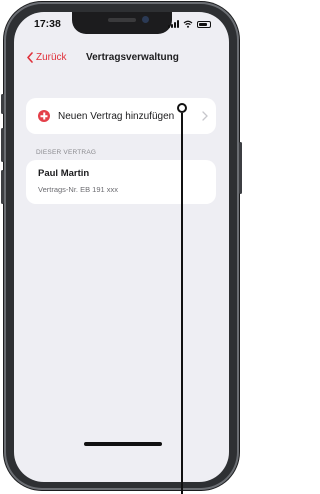  What do you see at coordinates (44, 116) in the screenshot?
I see `plus-circle-icon` at bounding box center [44, 116].